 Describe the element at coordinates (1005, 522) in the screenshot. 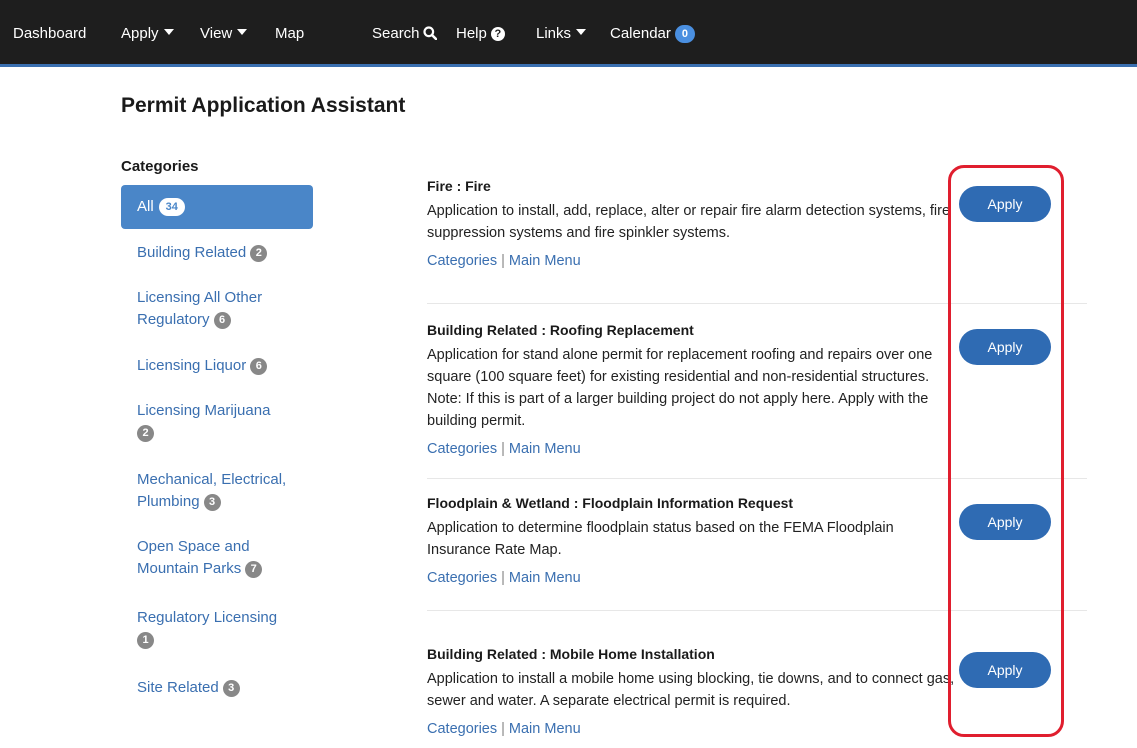

I see `apply-button-floodplain-information: Apply` at that location.